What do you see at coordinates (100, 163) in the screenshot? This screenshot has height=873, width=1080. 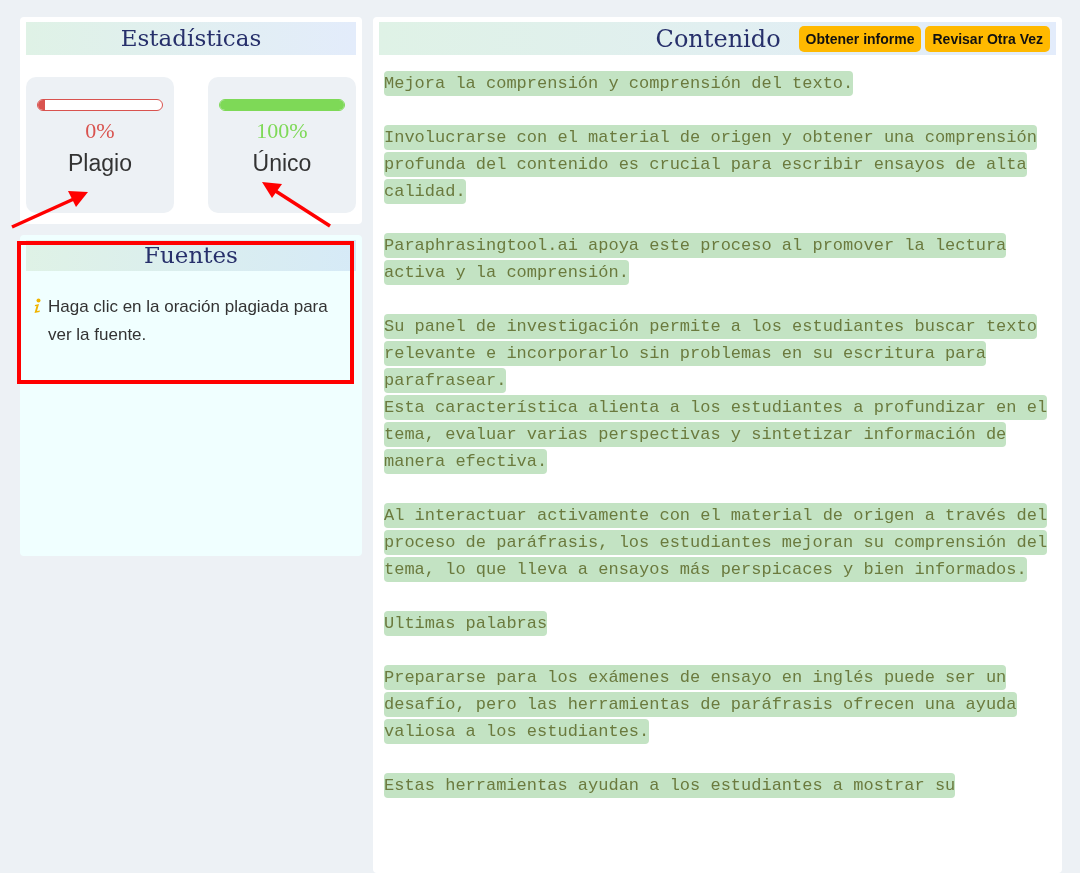 I see `stat-label: Plagio` at bounding box center [100, 163].